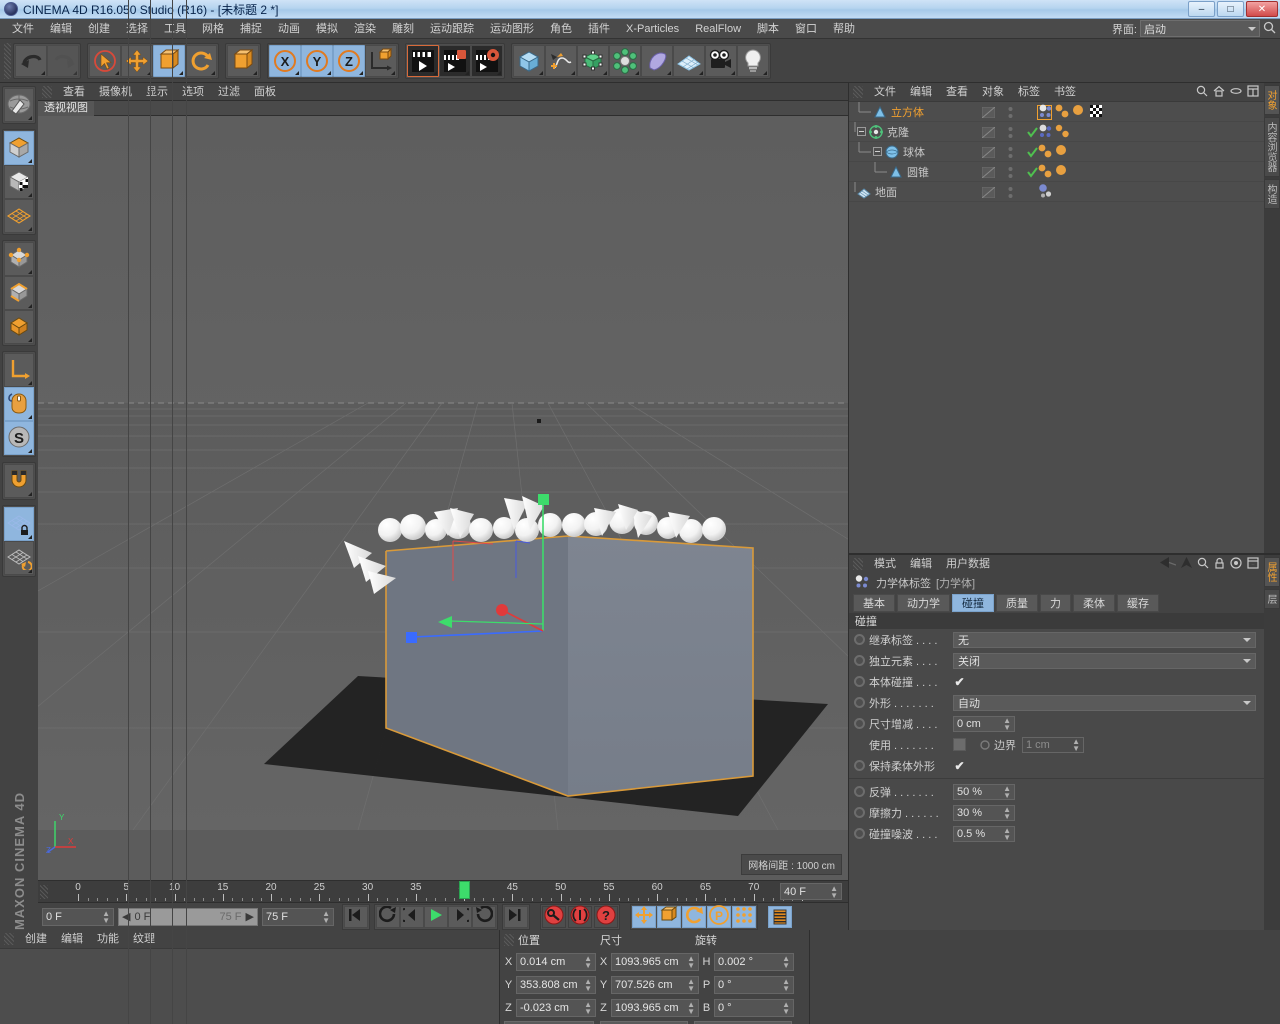  Describe the element at coordinates (561, 29) in the screenshot. I see `menu-item-13: 角色` at that location.